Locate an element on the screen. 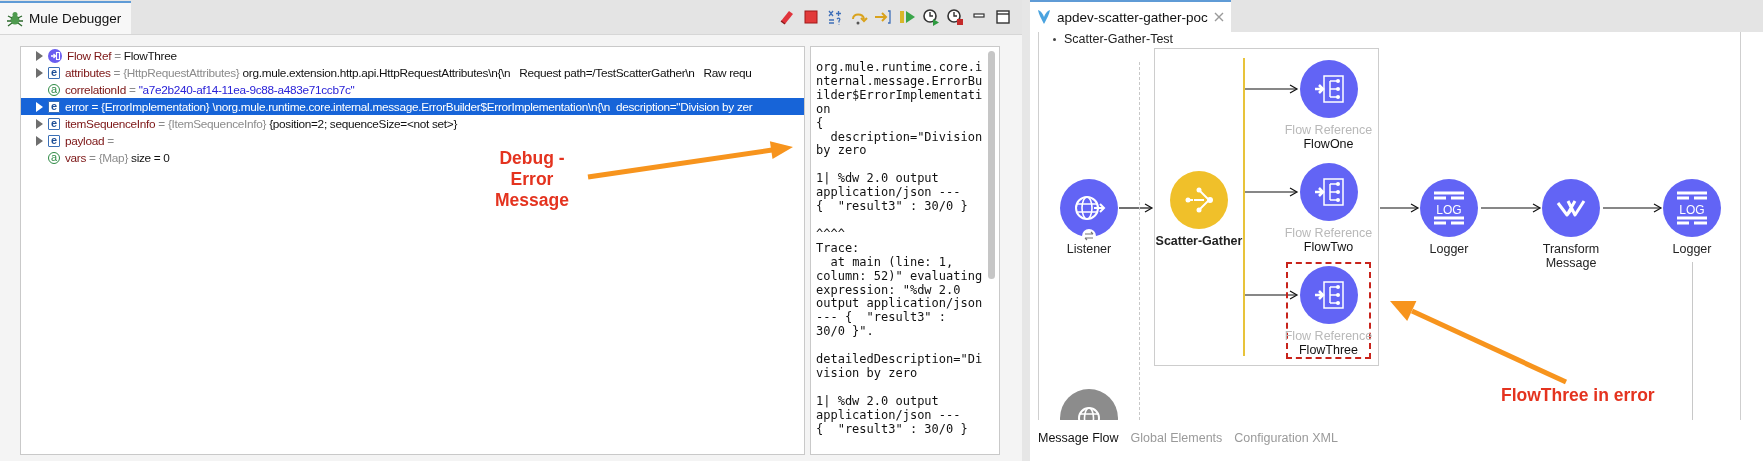 This screenshot has width=1763, height=461. app-icon is located at coordinates (1044, 17).